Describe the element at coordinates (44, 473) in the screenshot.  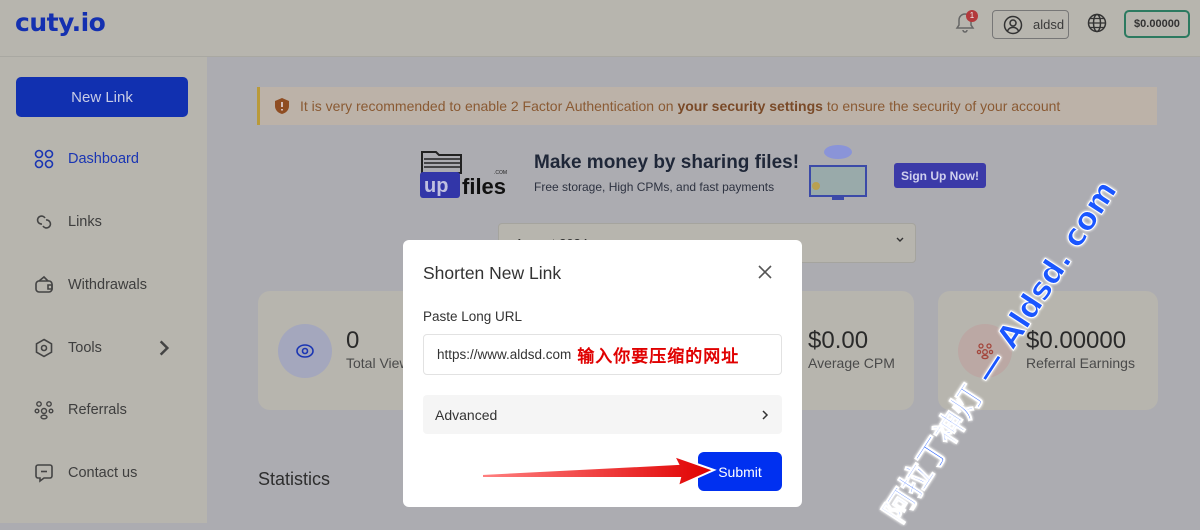
I see `chat-icon` at that location.